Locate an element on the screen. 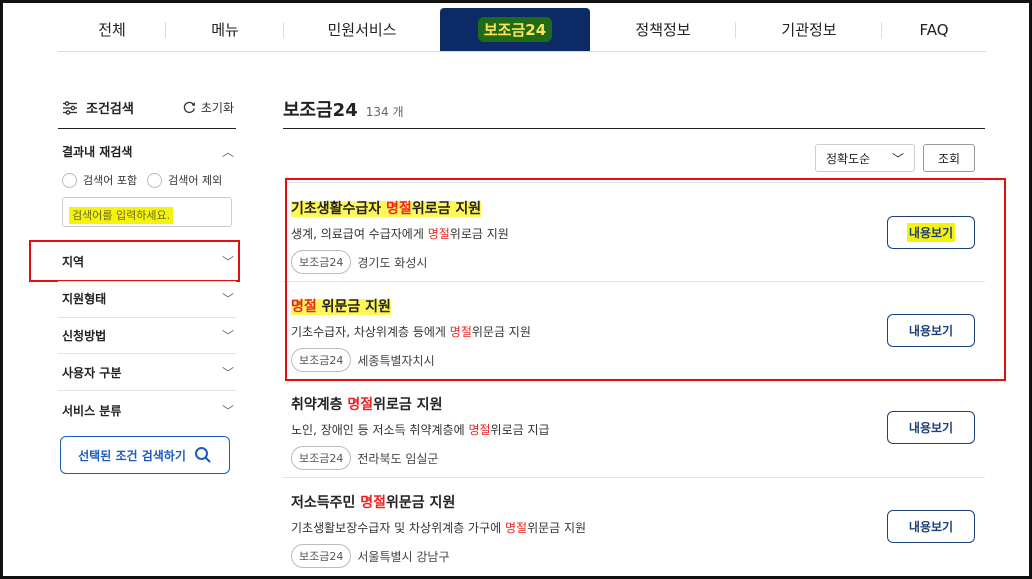 This screenshot has width=1032, height=579. item-title: 취약계층 명절위로금 지원 is located at coordinates (636, 404).